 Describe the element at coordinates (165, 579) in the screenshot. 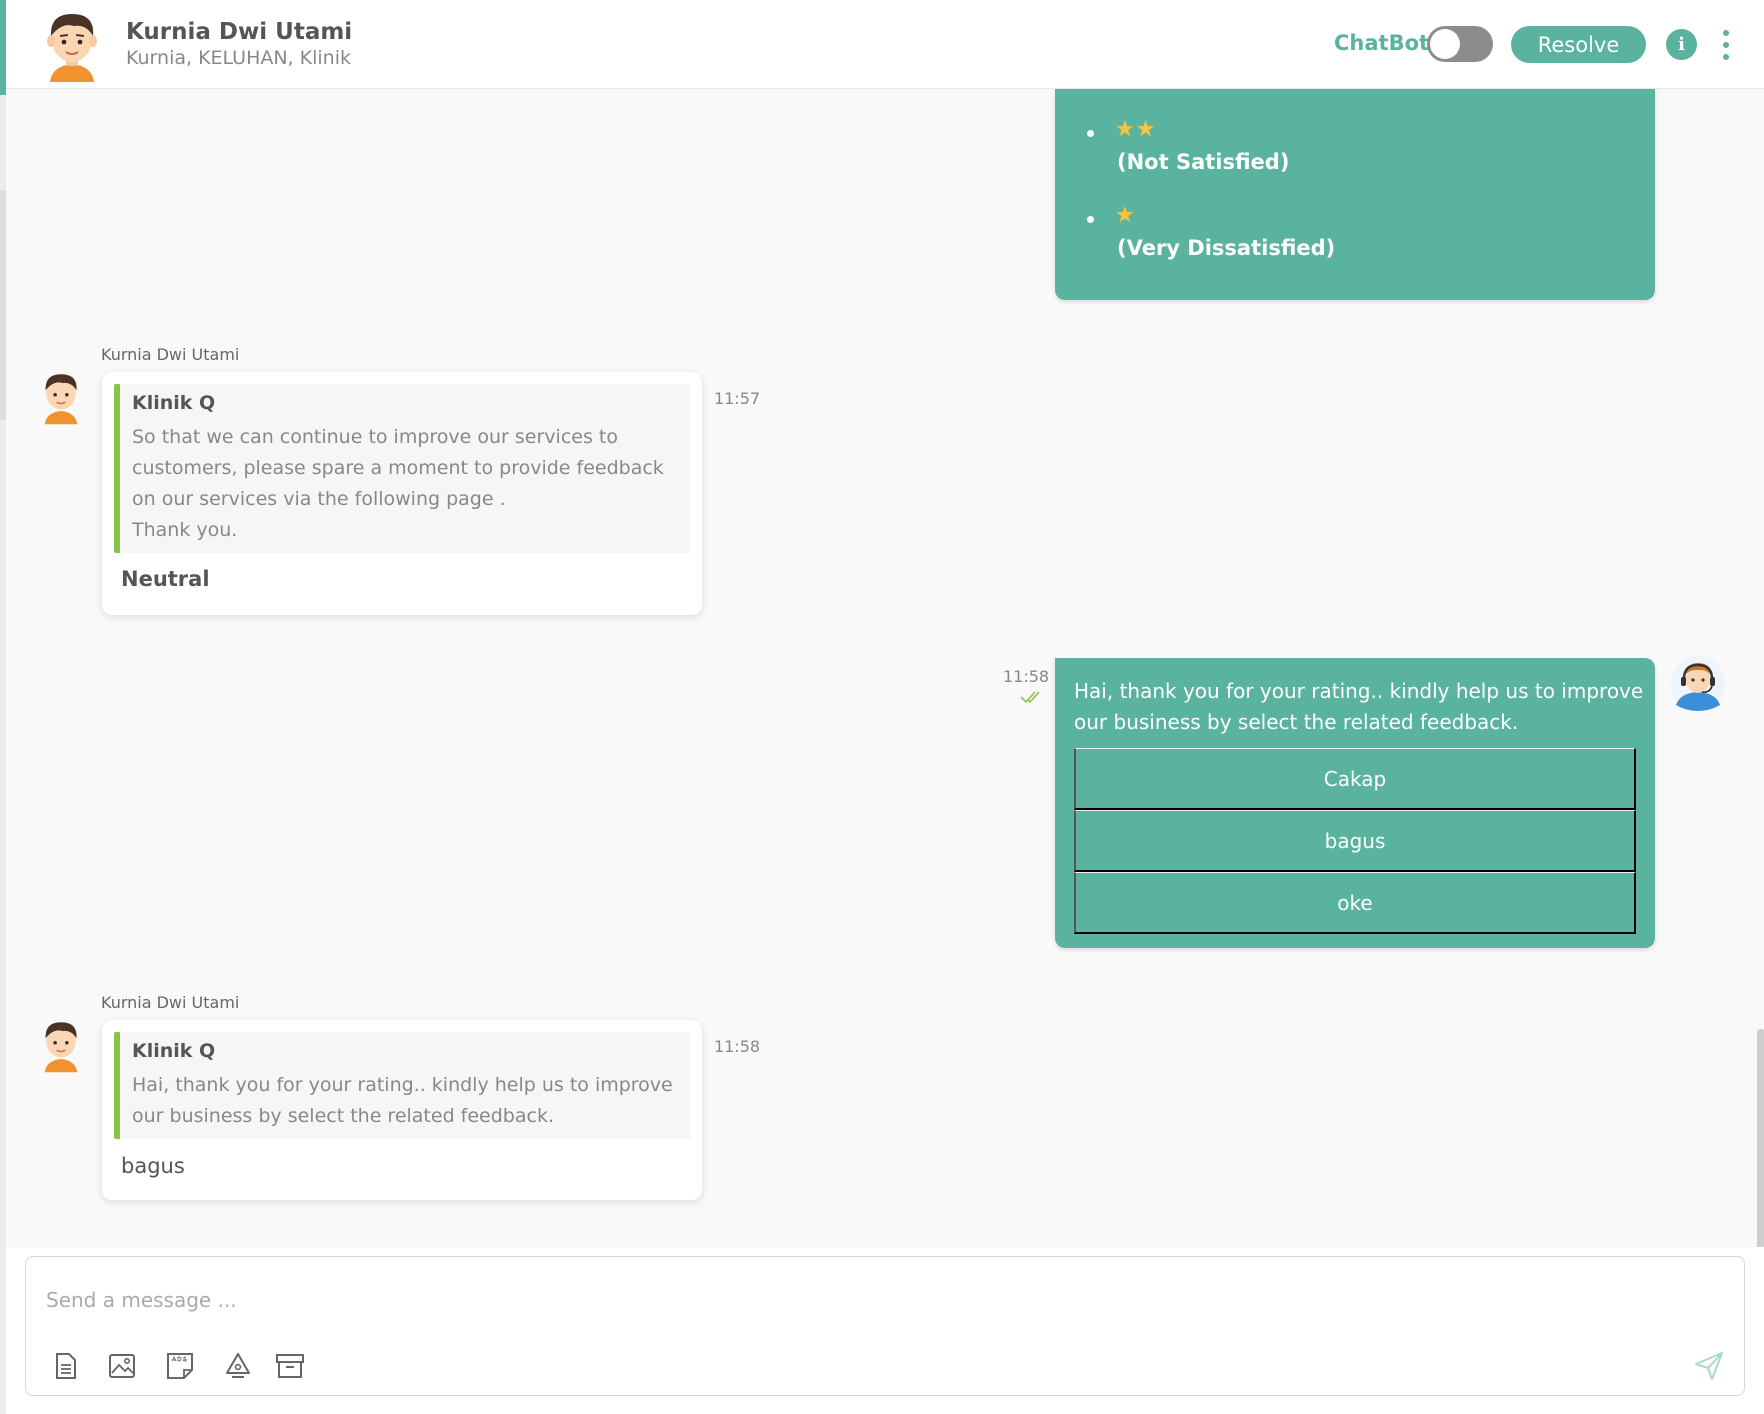

I see `reply-text: Neutral` at that location.